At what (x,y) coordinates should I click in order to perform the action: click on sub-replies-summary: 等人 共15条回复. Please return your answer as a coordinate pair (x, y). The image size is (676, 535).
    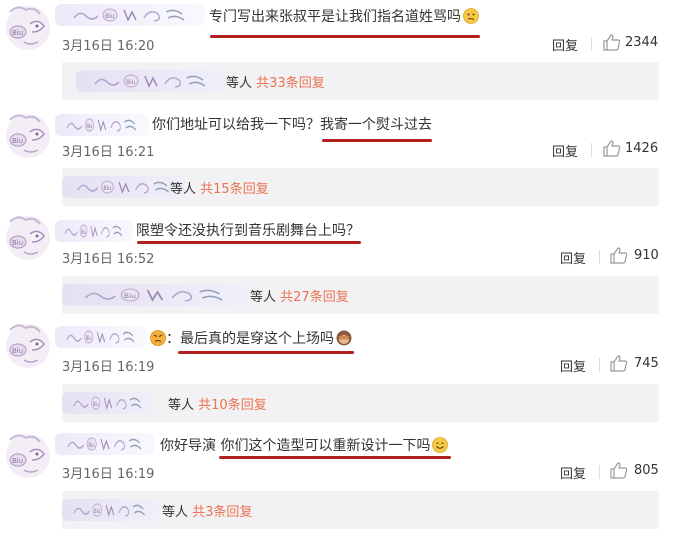
    Looking at the image, I should click on (219, 187).